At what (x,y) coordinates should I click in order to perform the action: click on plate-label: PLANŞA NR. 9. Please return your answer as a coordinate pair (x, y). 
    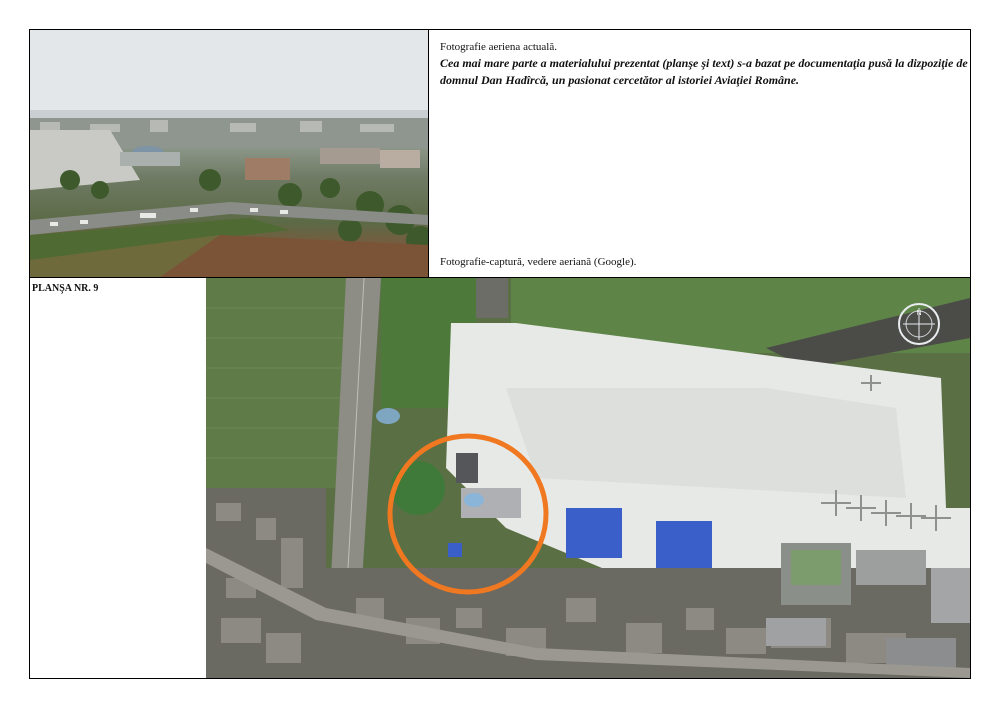
    Looking at the image, I should click on (65, 288).